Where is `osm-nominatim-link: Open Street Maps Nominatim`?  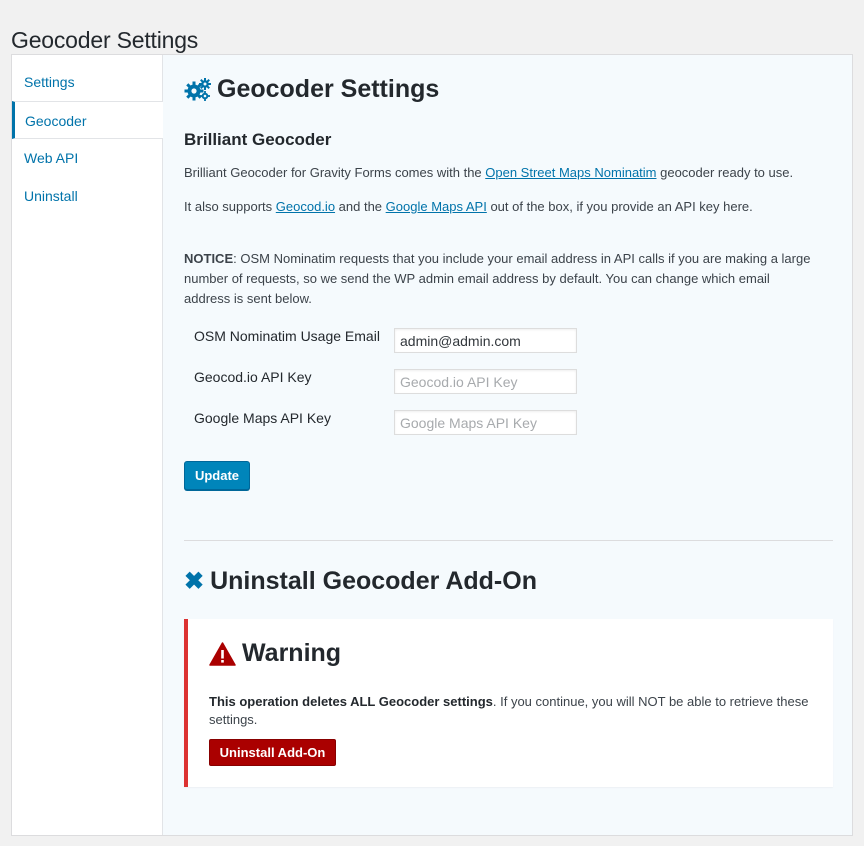 osm-nominatim-link: Open Street Maps Nominatim is located at coordinates (570, 172).